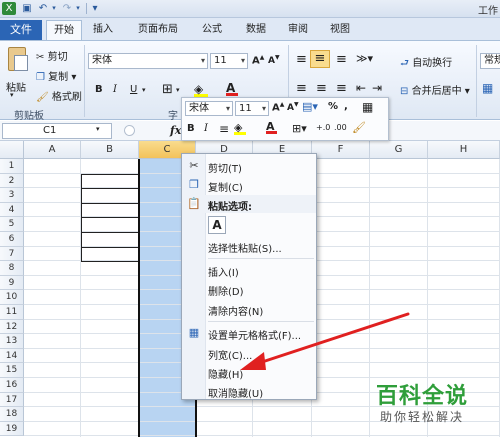 Image resolution: width=500 pixels, height=437 pixels. What do you see at coordinates (17, 62) in the screenshot?
I see `paste-button` at bounding box center [17, 62].